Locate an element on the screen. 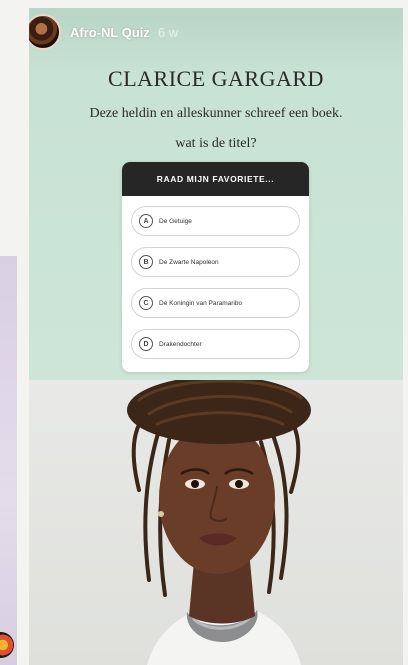 Image resolution: width=408 pixels, height=665 pixels. story-title: CLARICE GARGARD is located at coordinates (216, 78).